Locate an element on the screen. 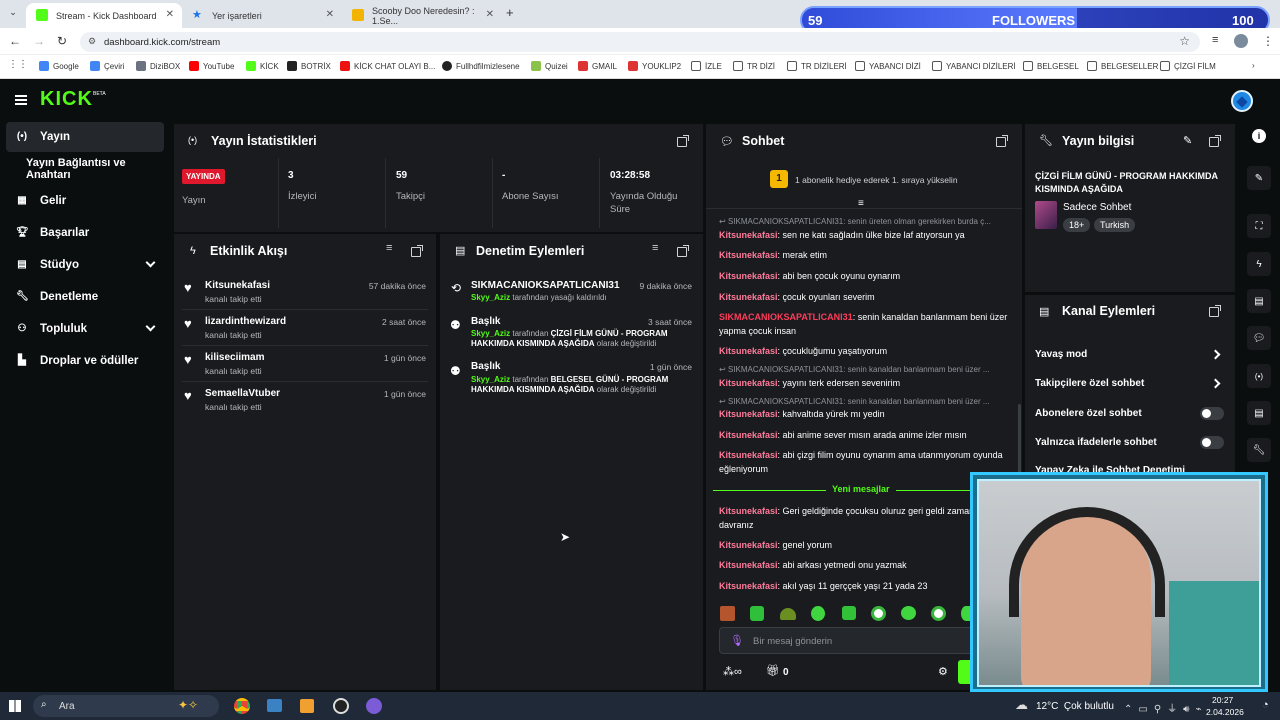 The width and height of the screenshot is (1280, 720). bookmark-botrix: BOTRİX is located at coordinates (309, 66).